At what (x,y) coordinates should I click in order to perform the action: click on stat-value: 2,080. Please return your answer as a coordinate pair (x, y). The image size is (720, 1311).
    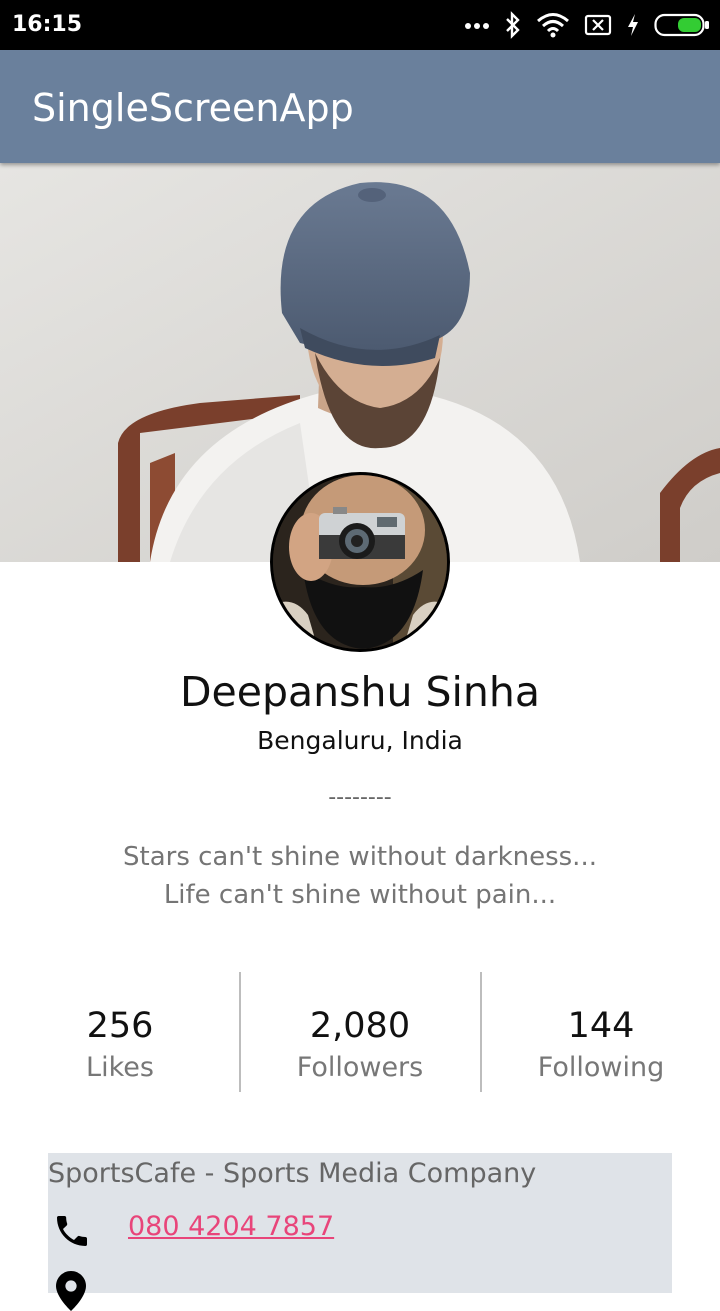
    Looking at the image, I should click on (360, 1026).